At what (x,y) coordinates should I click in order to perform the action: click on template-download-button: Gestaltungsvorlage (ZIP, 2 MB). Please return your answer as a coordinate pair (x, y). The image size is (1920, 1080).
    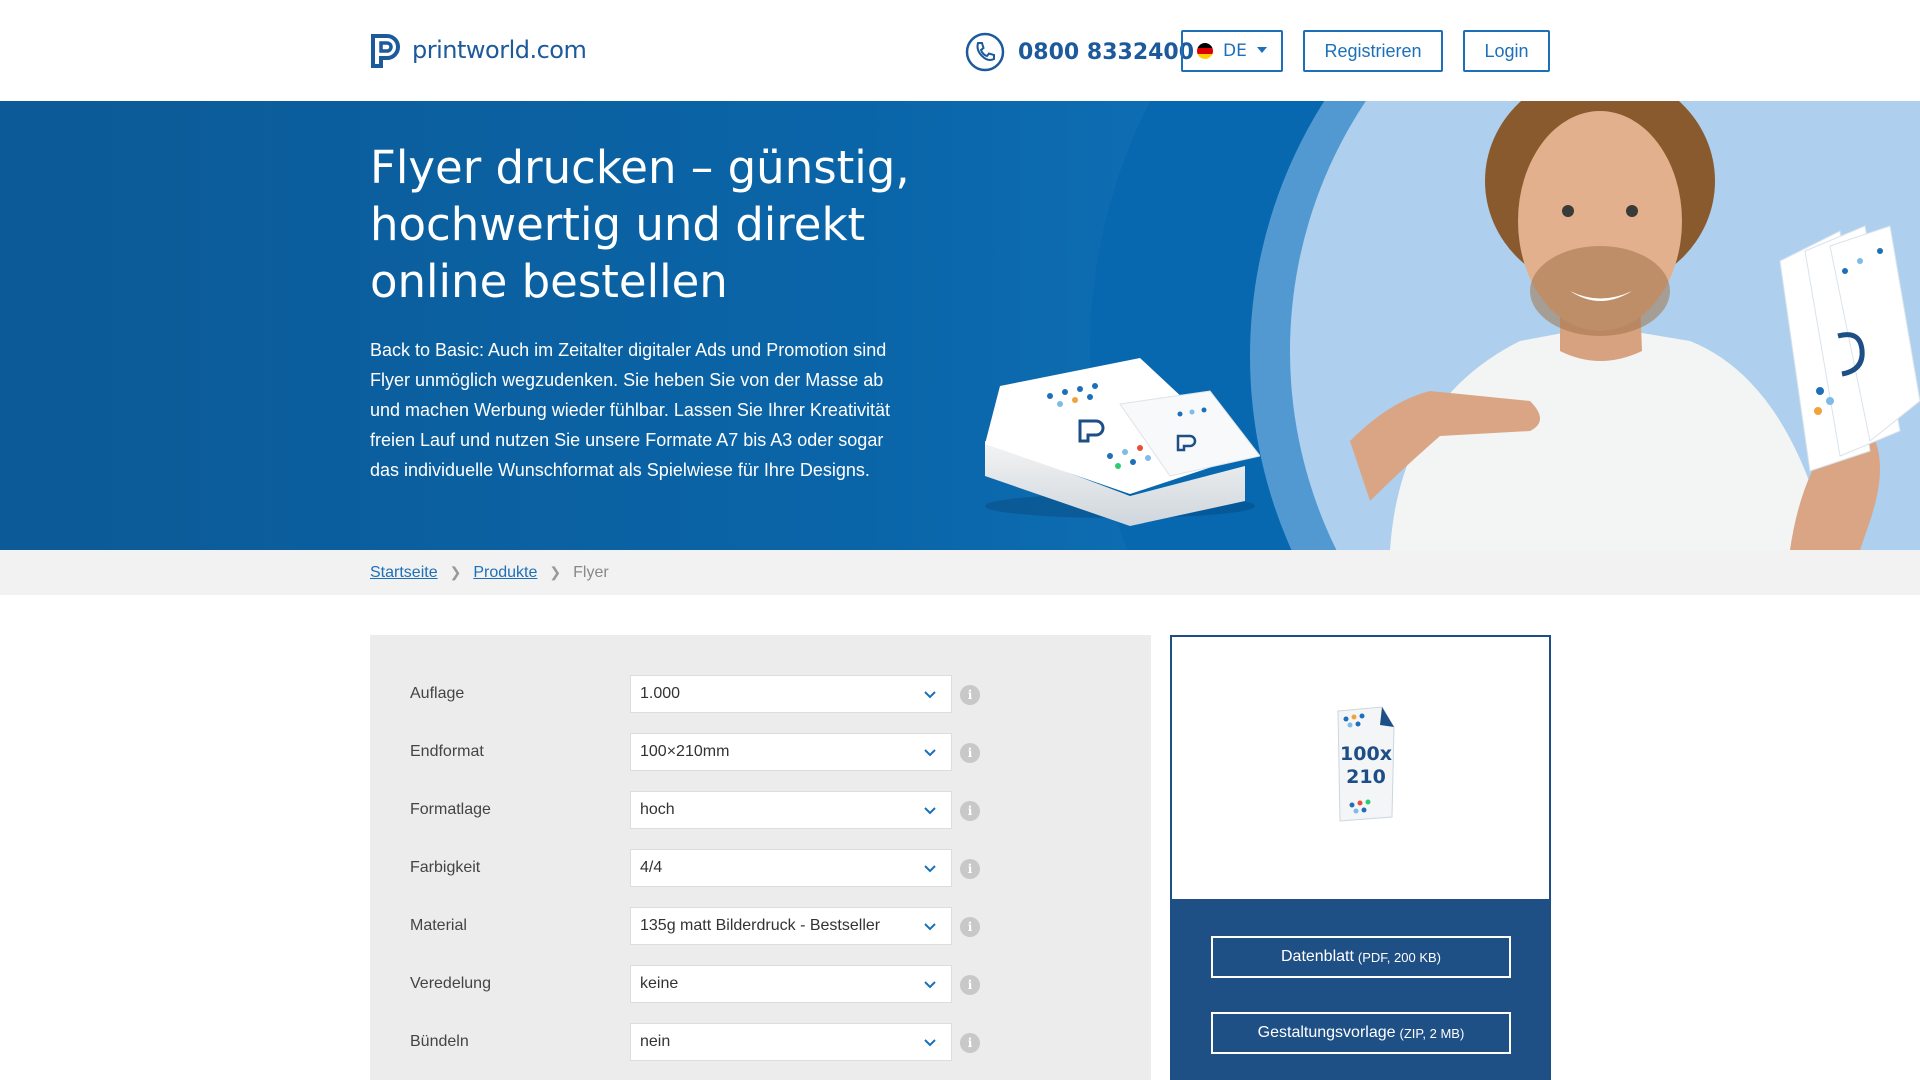
    Looking at the image, I should click on (1361, 1033).